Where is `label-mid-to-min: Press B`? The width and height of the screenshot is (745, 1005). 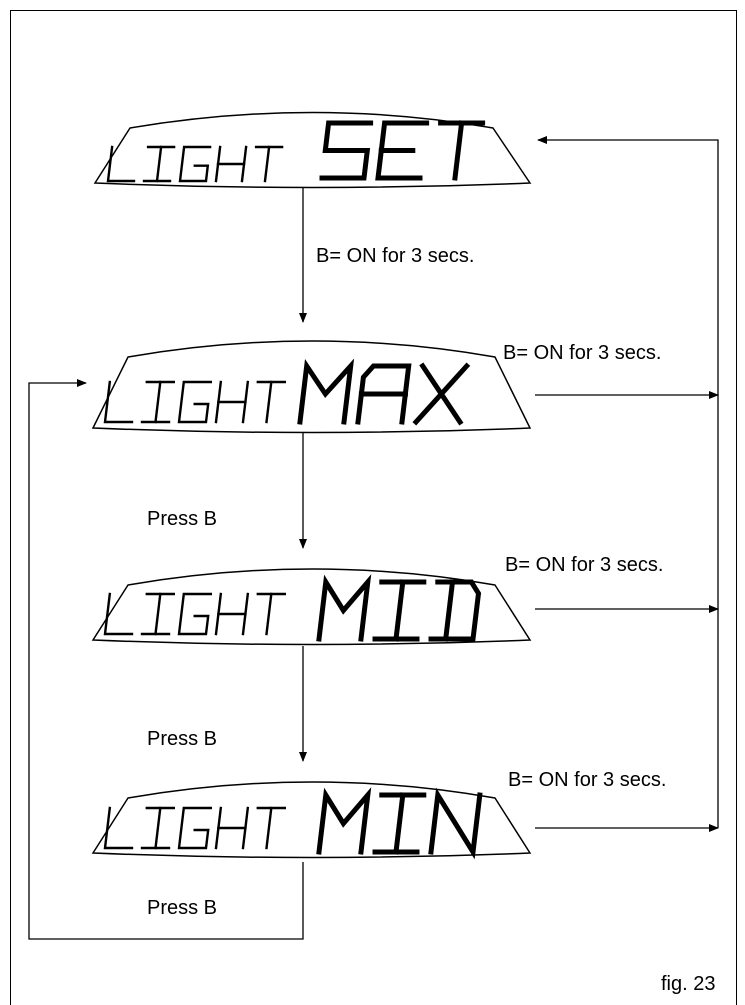
label-mid-to-min: Press B is located at coordinates (182, 739).